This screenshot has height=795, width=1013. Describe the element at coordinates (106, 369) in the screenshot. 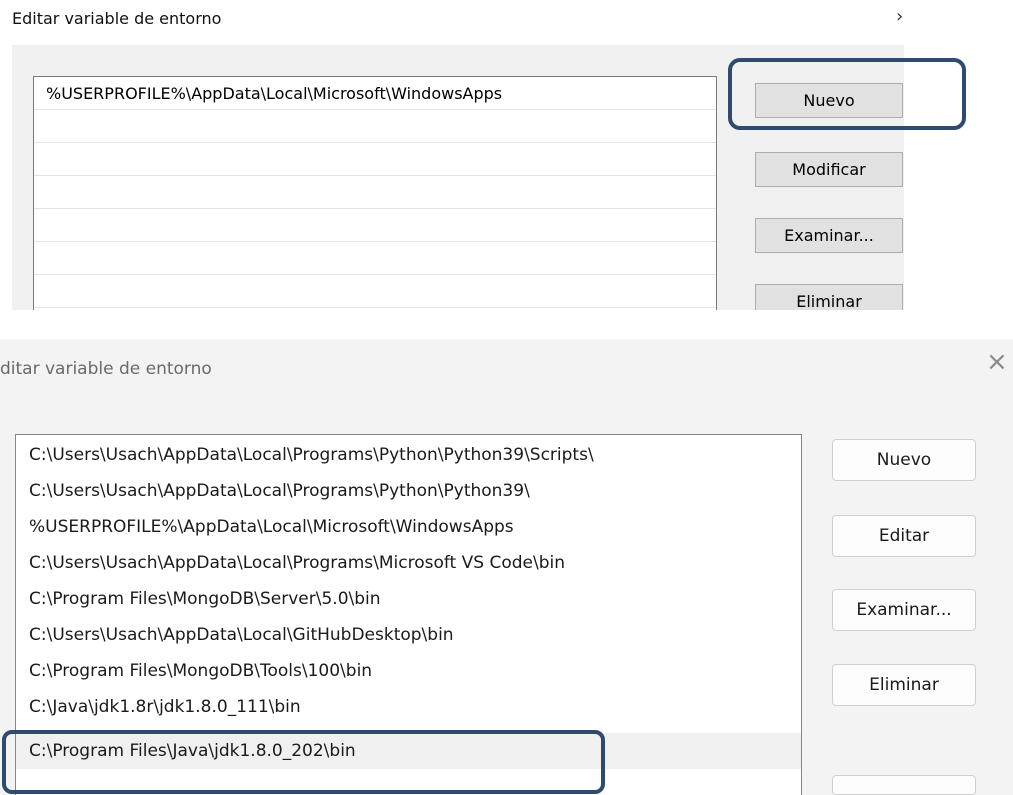

I see `bottom-dialog-title: ditar variable de entorno` at that location.